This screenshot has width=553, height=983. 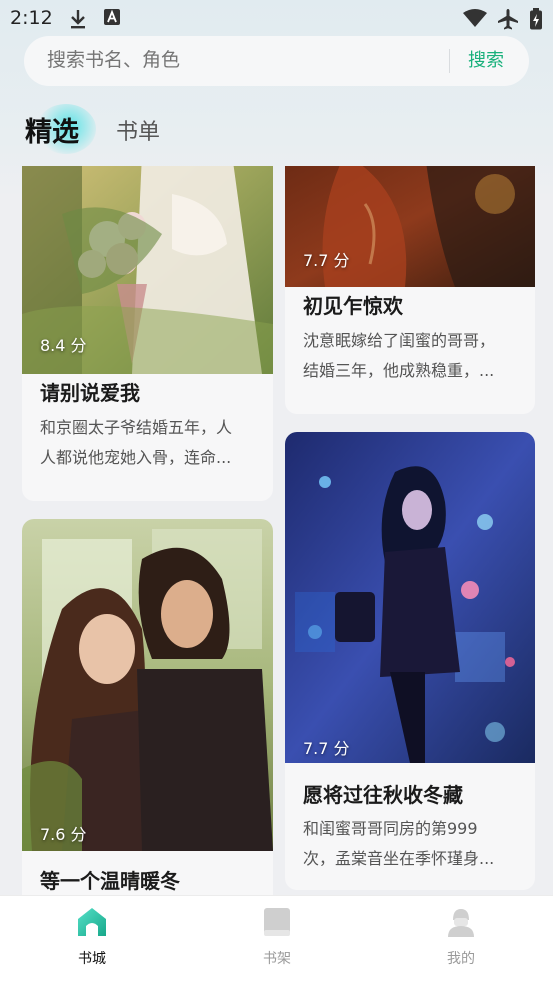 What do you see at coordinates (247, 61) in the screenshot?
I see `search-input` at bounding box center [247, 61].